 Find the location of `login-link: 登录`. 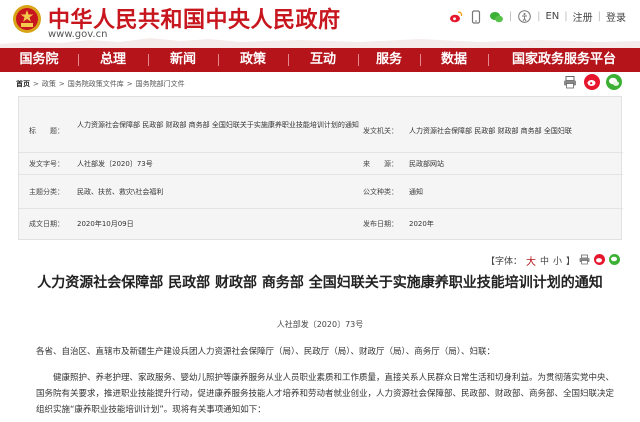

login-link: 登录 is located at coordinates (616, 16).